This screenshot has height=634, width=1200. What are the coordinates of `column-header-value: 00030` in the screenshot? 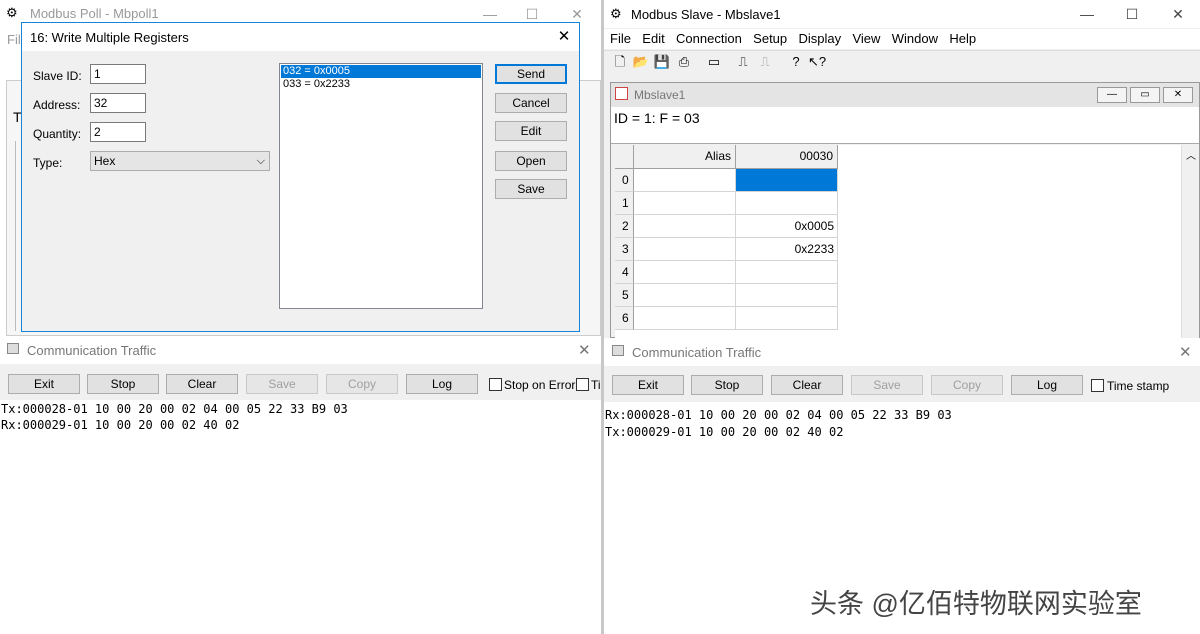 It's located at (787, 157).